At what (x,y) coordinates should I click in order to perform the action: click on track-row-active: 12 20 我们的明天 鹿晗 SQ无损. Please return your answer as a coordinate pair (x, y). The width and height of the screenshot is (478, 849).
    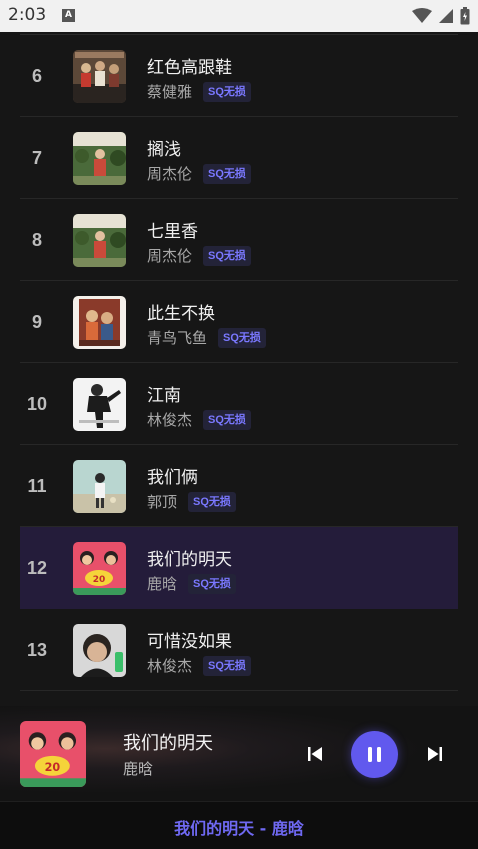
    Looking at the image, I should click on (239, 568).